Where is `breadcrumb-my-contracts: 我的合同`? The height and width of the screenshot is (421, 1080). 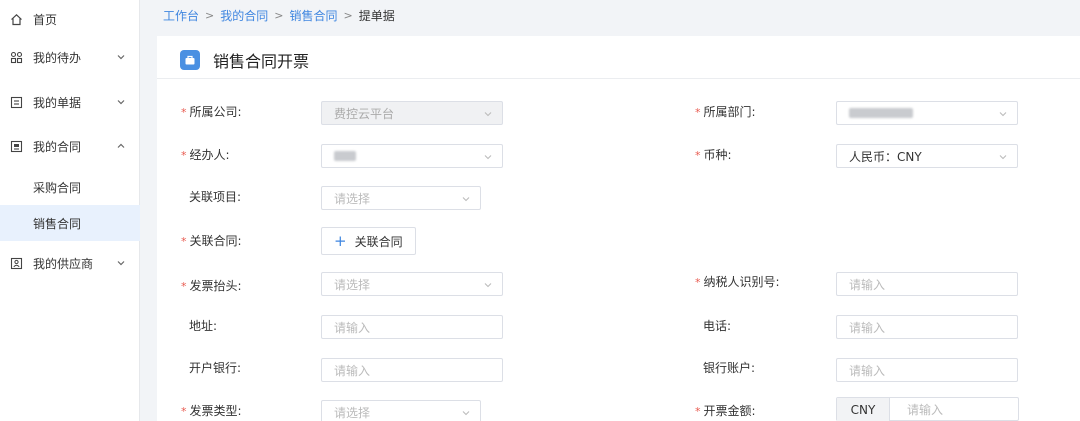
breadcrumb-my-contracts: 我的合同 is located at coordinates (244, 15).